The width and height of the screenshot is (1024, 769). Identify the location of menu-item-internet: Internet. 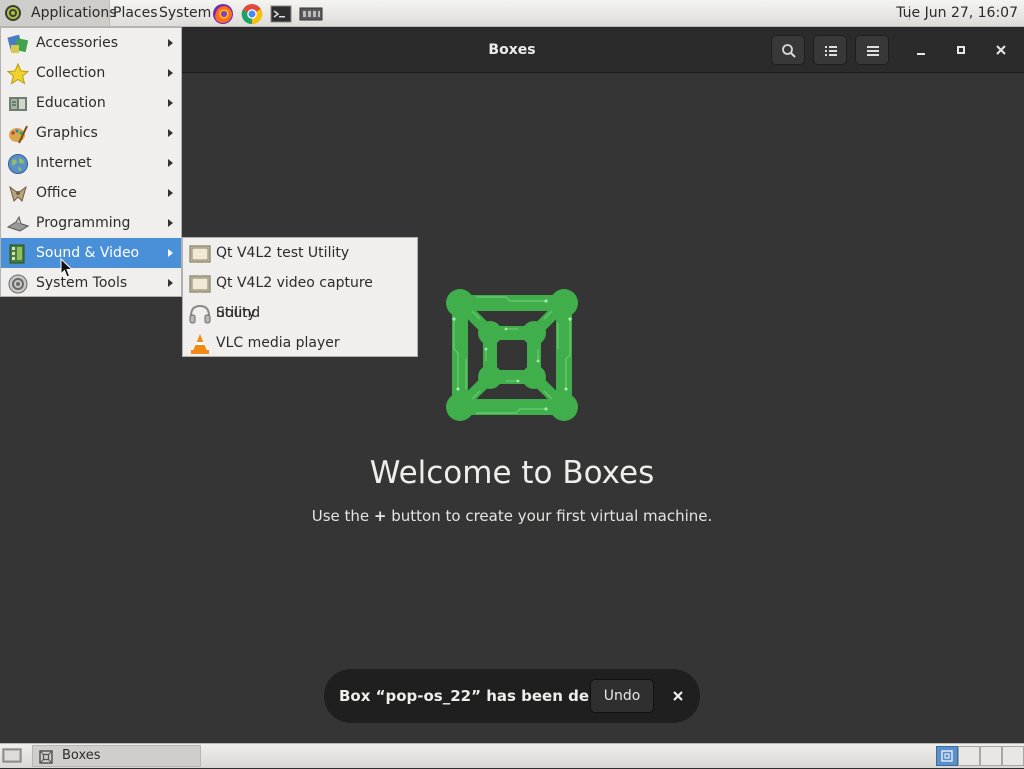
(91, 163).